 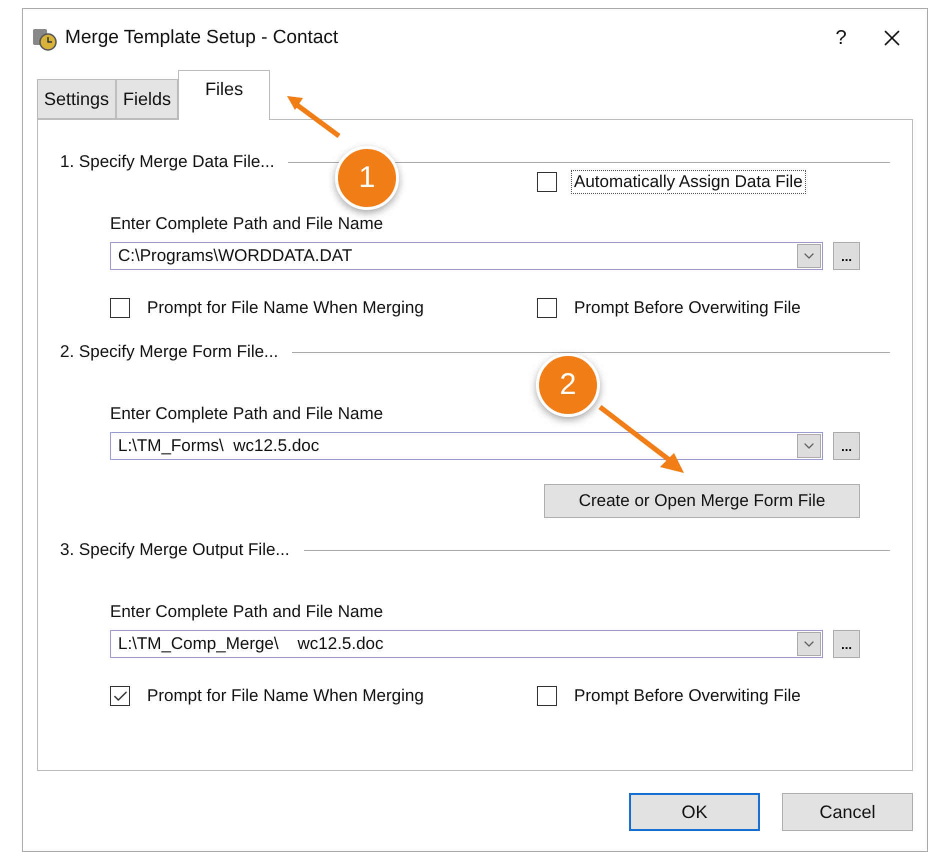 What do you see at coordinates (224, 95) in the screenshot?
I see `tab: Files` at bounding box center [224, 95].